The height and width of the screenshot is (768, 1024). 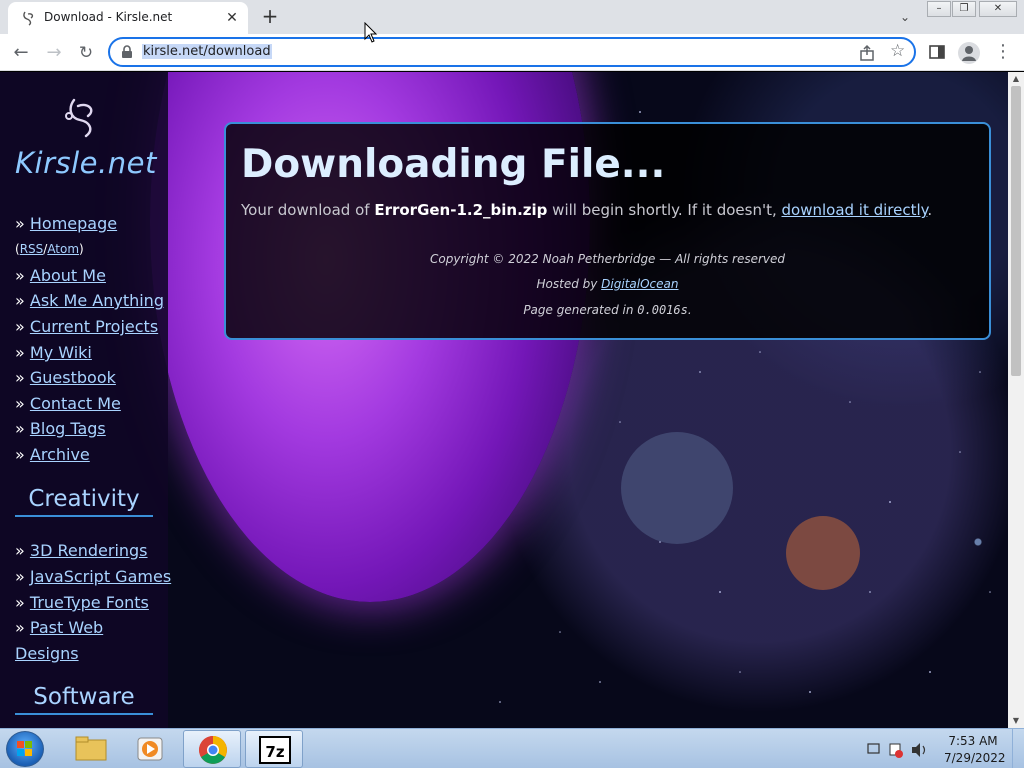 I want to click on taskbar-media-player, so click(x=151, y=749).